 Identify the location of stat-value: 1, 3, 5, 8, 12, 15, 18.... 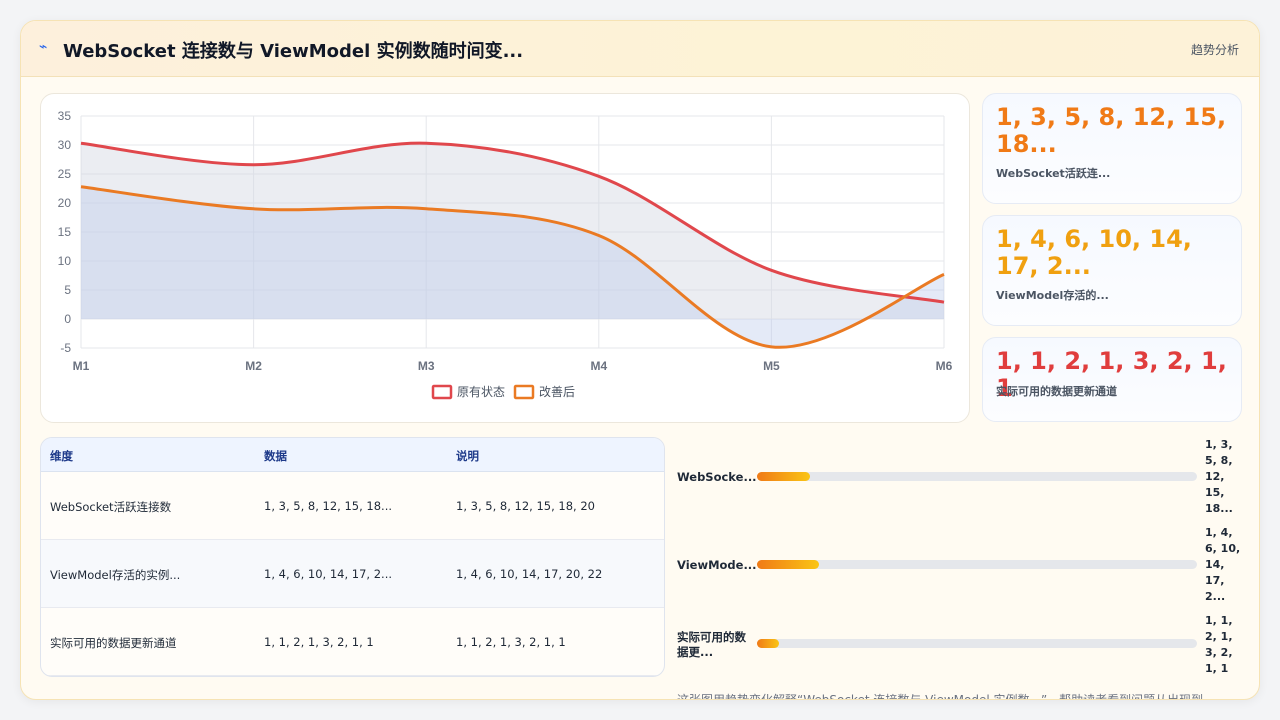
(1111, 130).